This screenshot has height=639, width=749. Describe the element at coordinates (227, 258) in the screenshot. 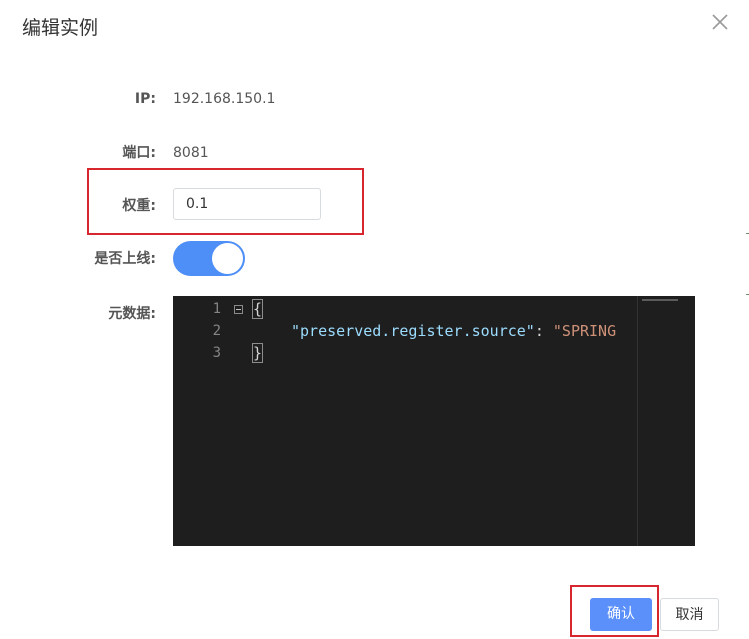

I see `toggle-knob` at that location.